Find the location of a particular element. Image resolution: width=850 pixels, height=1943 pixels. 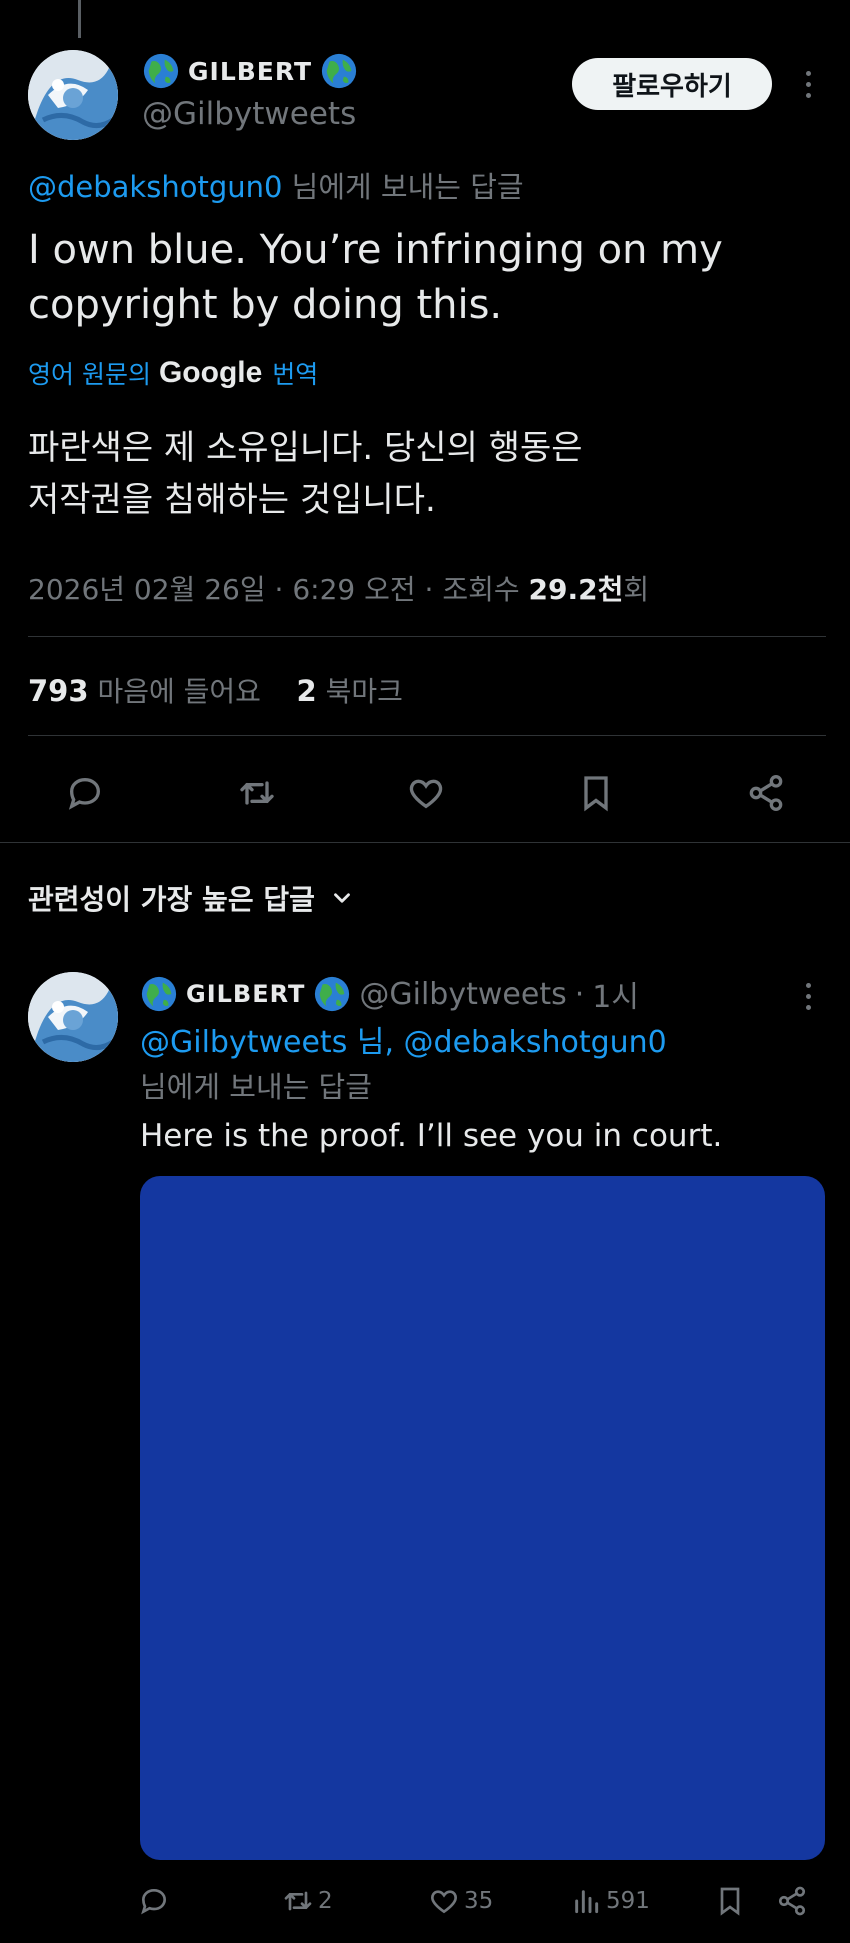

author-handle: @Gilbytweets is located at coordinates (249, 114).